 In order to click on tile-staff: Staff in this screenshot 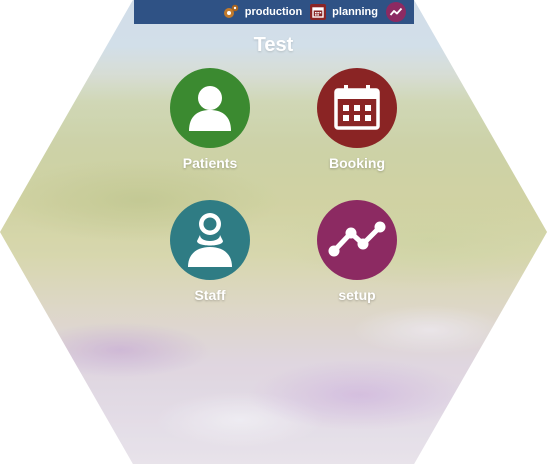, I will do `click(210, 251)`.